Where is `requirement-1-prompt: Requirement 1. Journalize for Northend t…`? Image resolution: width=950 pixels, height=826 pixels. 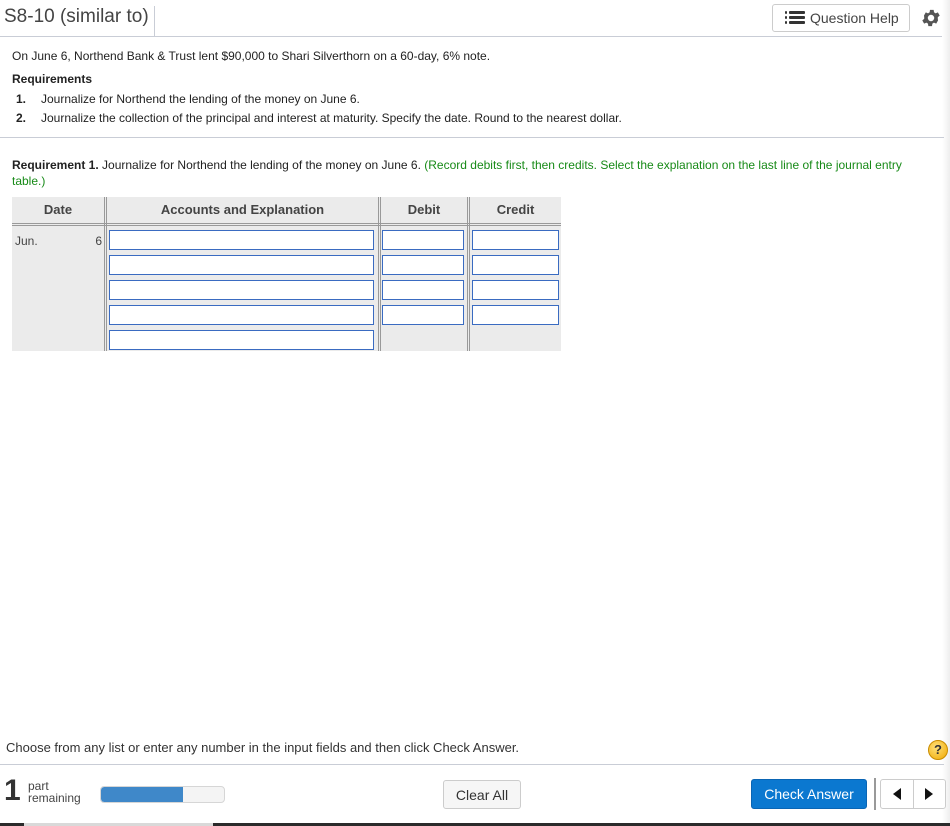 requirement-1-prompt: Requirement 1. Journalize for Northend t… is located at coordinates (462, 173).